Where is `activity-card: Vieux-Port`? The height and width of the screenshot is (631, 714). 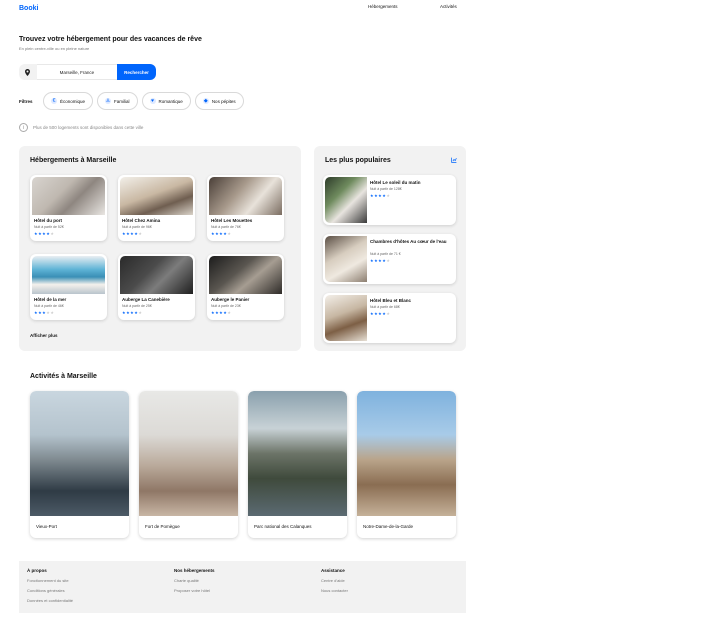
activity-card: Vieux-Port is located at coordinates (79, 464).